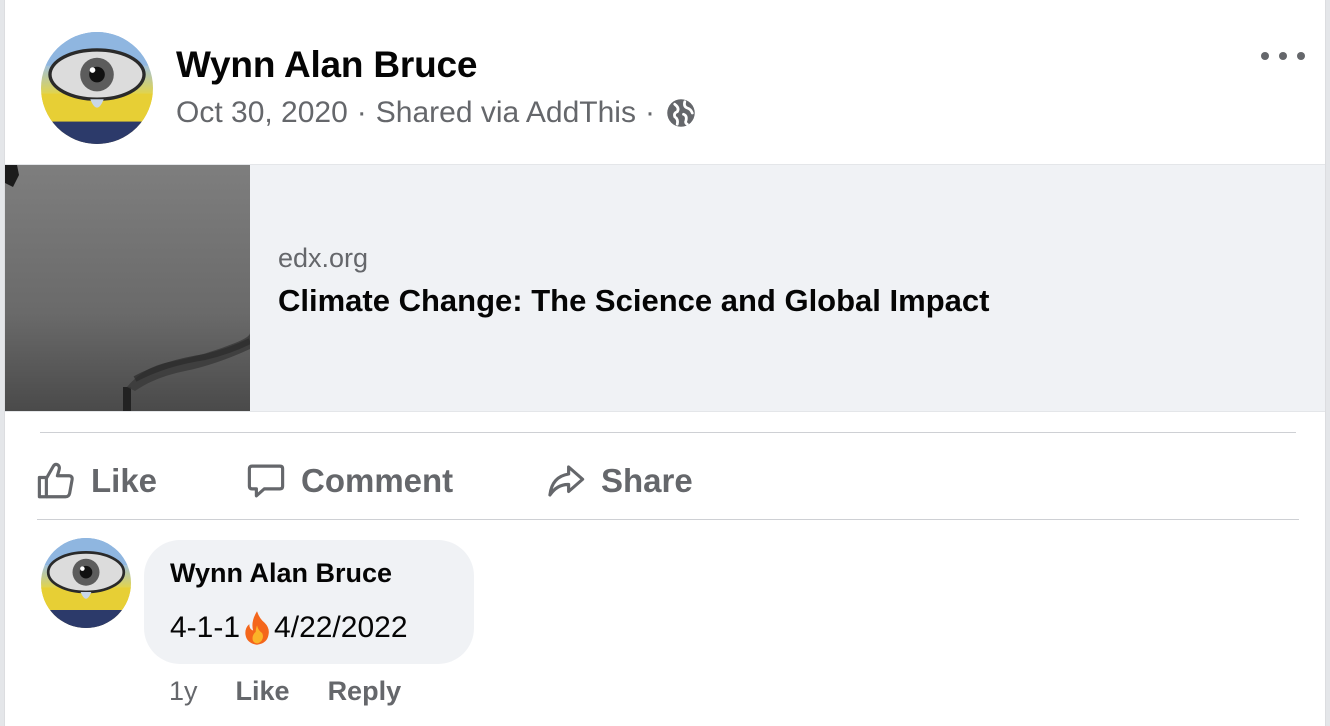 The image size is (1330, 726). What do you see at coordinates (55, 480) in the screenshot?
I see `thumbs-up-icon` at bounding box center [55, 480].